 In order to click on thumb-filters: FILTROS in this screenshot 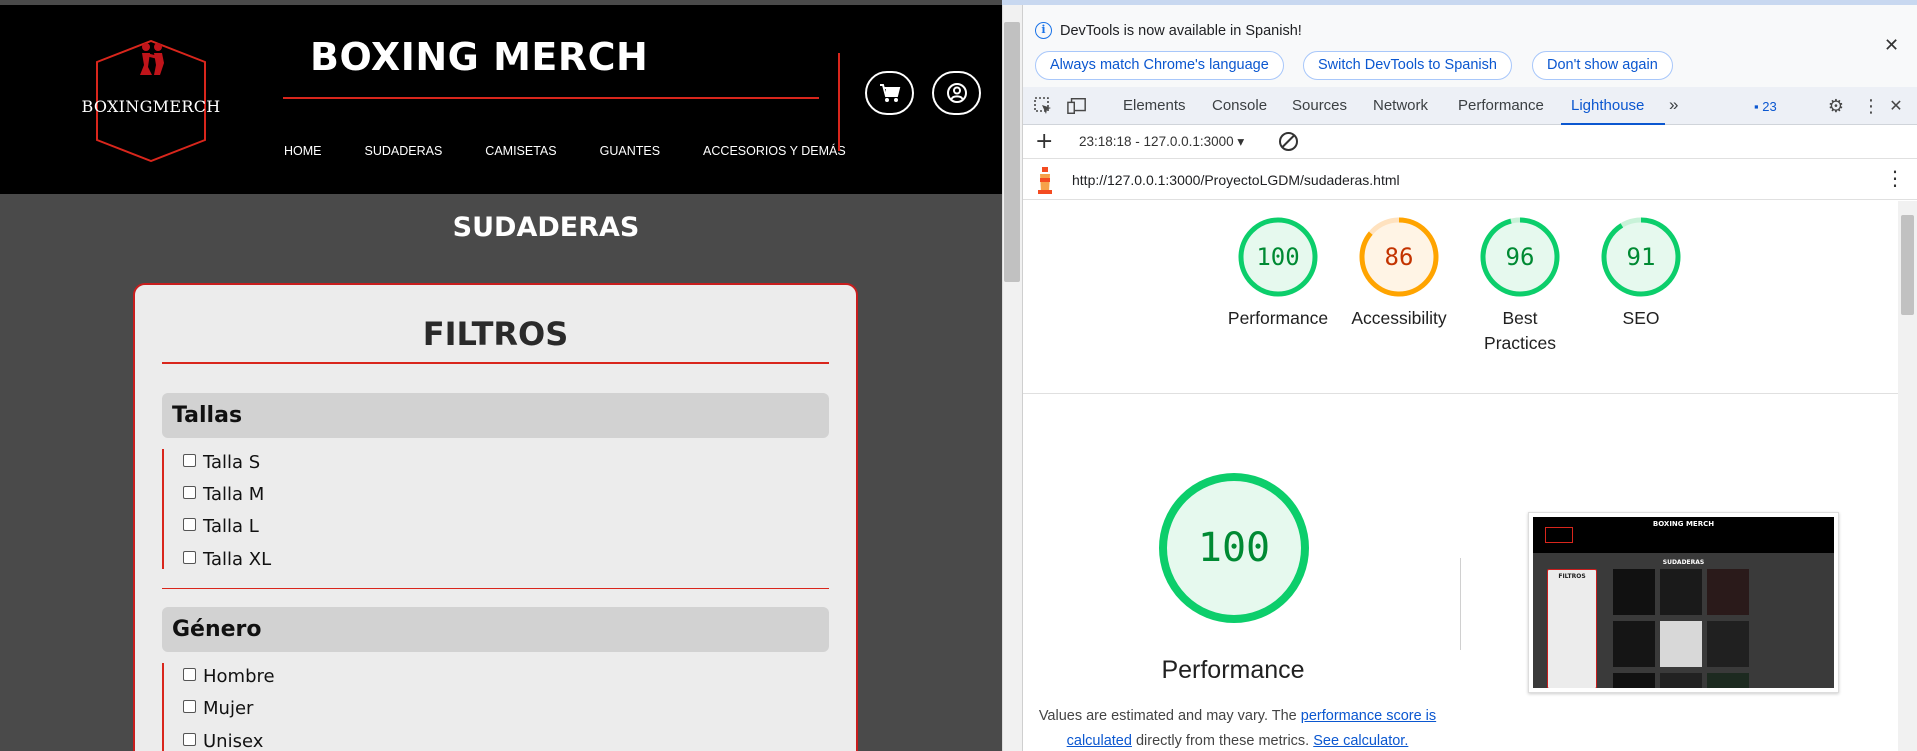, I will do `click(1572, 628)`.